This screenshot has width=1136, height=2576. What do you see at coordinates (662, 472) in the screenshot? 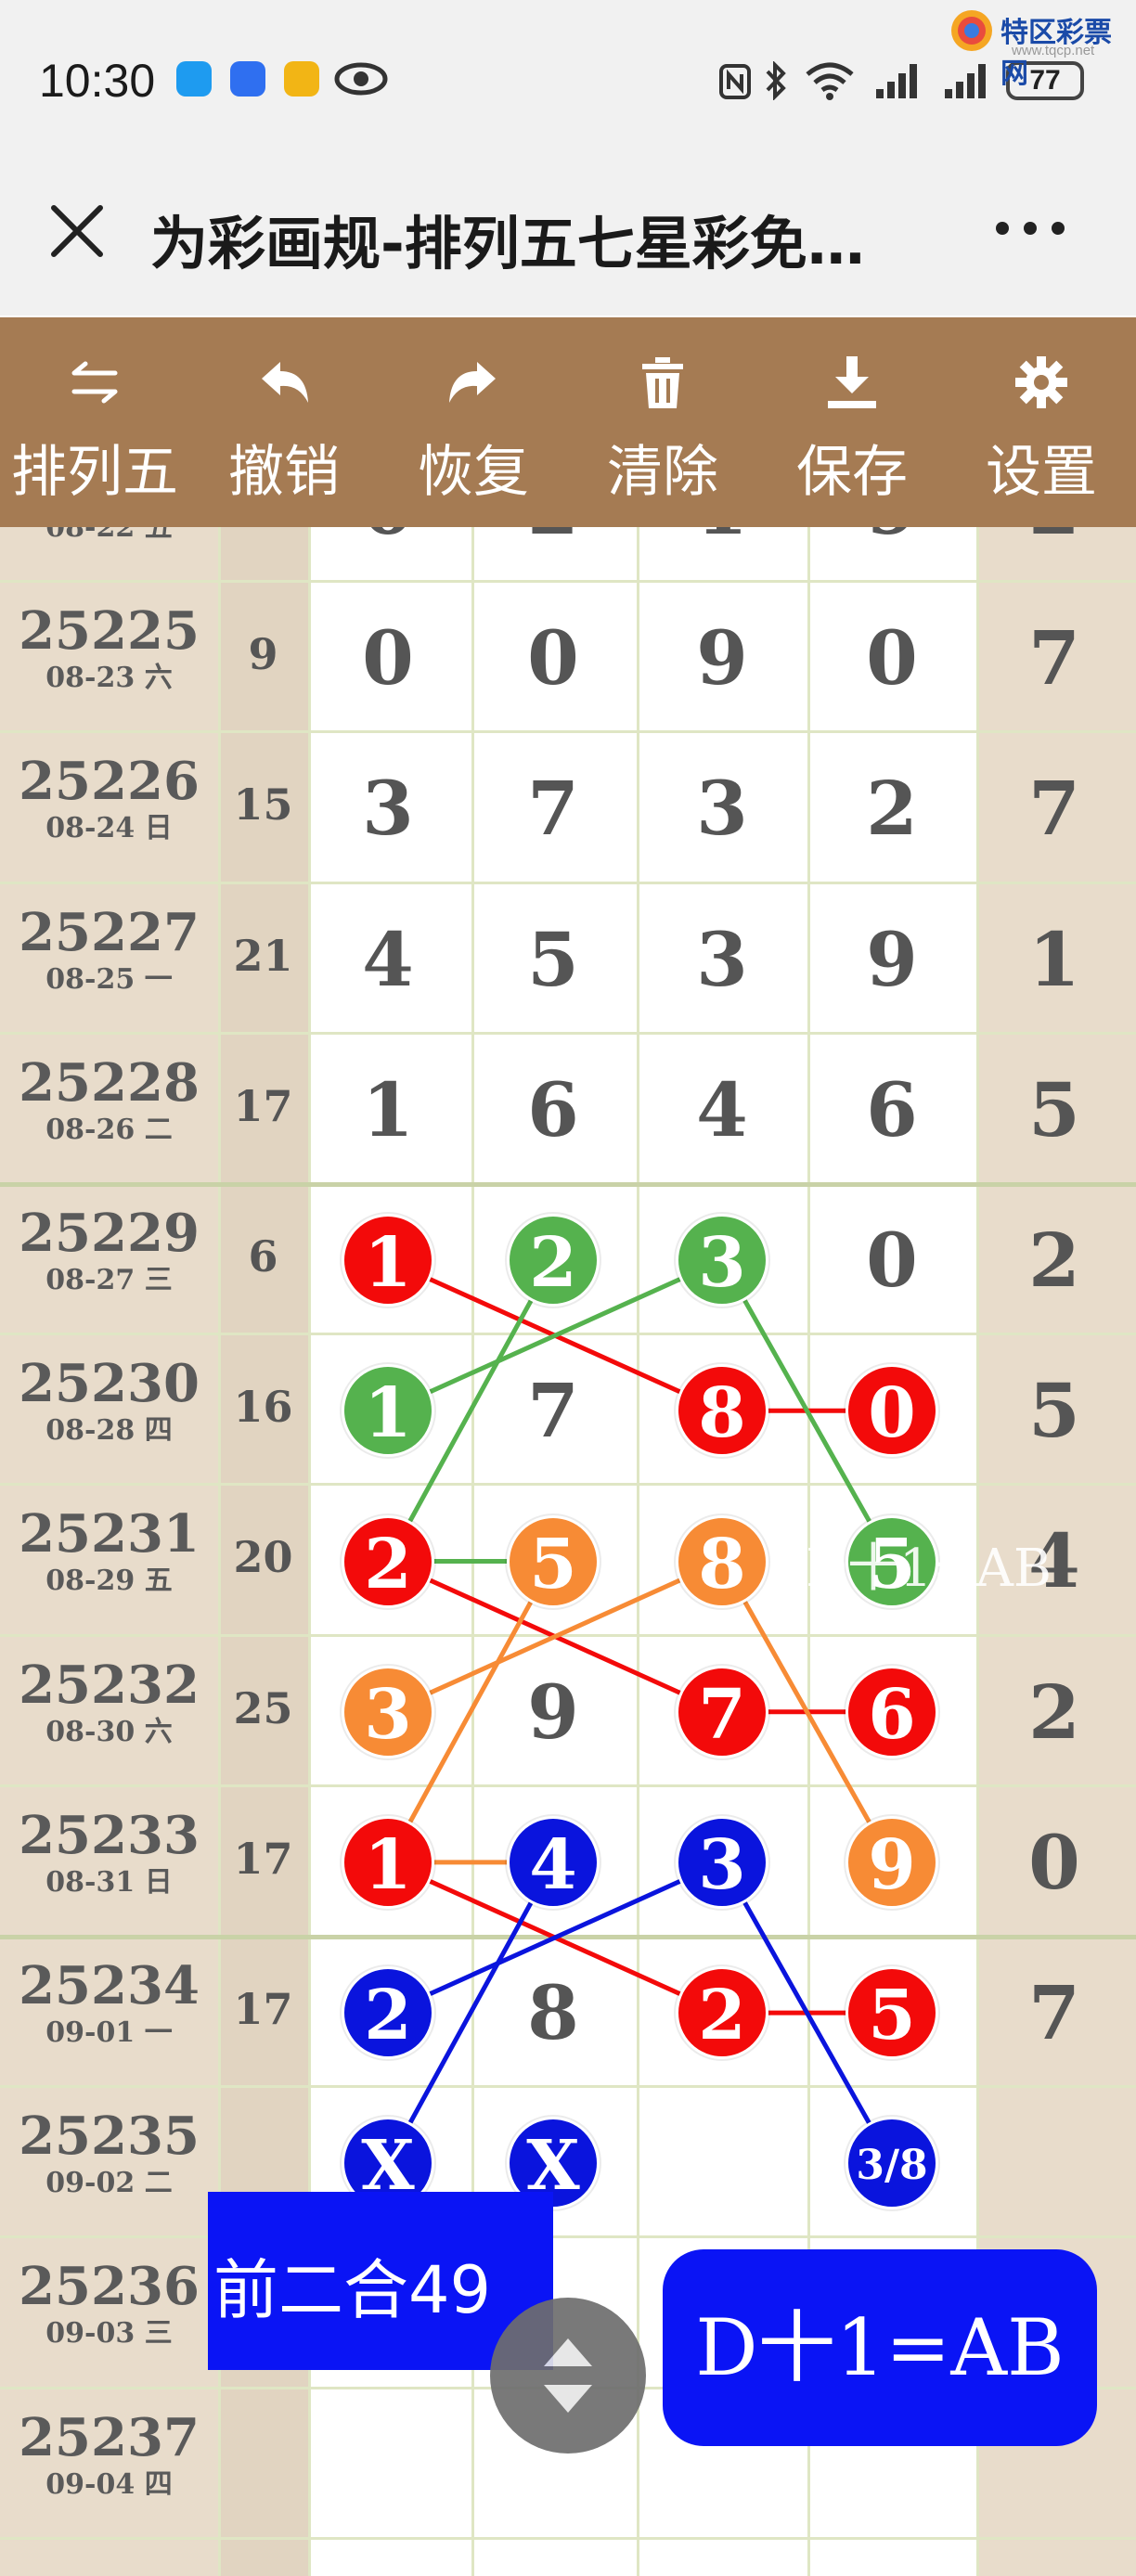
I see `toolbar-clear-label: 清除` at bounding box center [662, 472].